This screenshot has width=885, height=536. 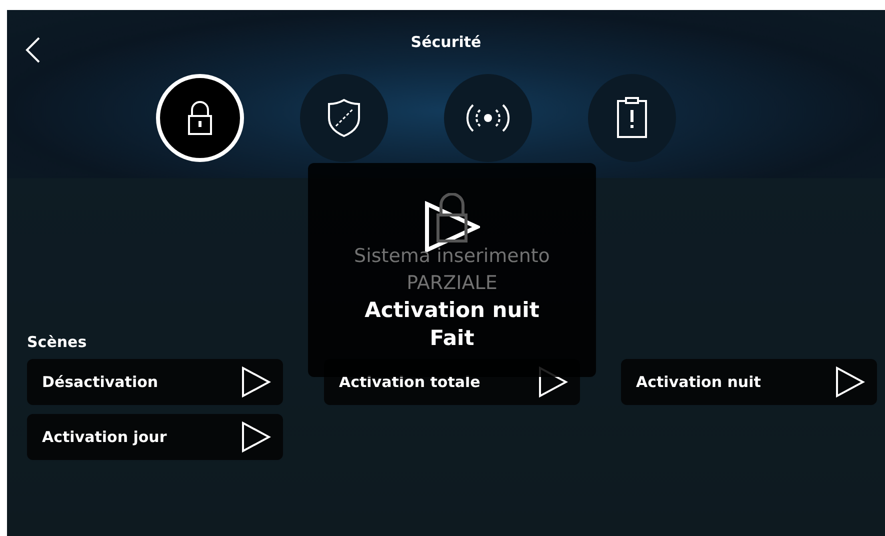 I want to click on scene-button: Désactivation, so click(x=155, y=382).